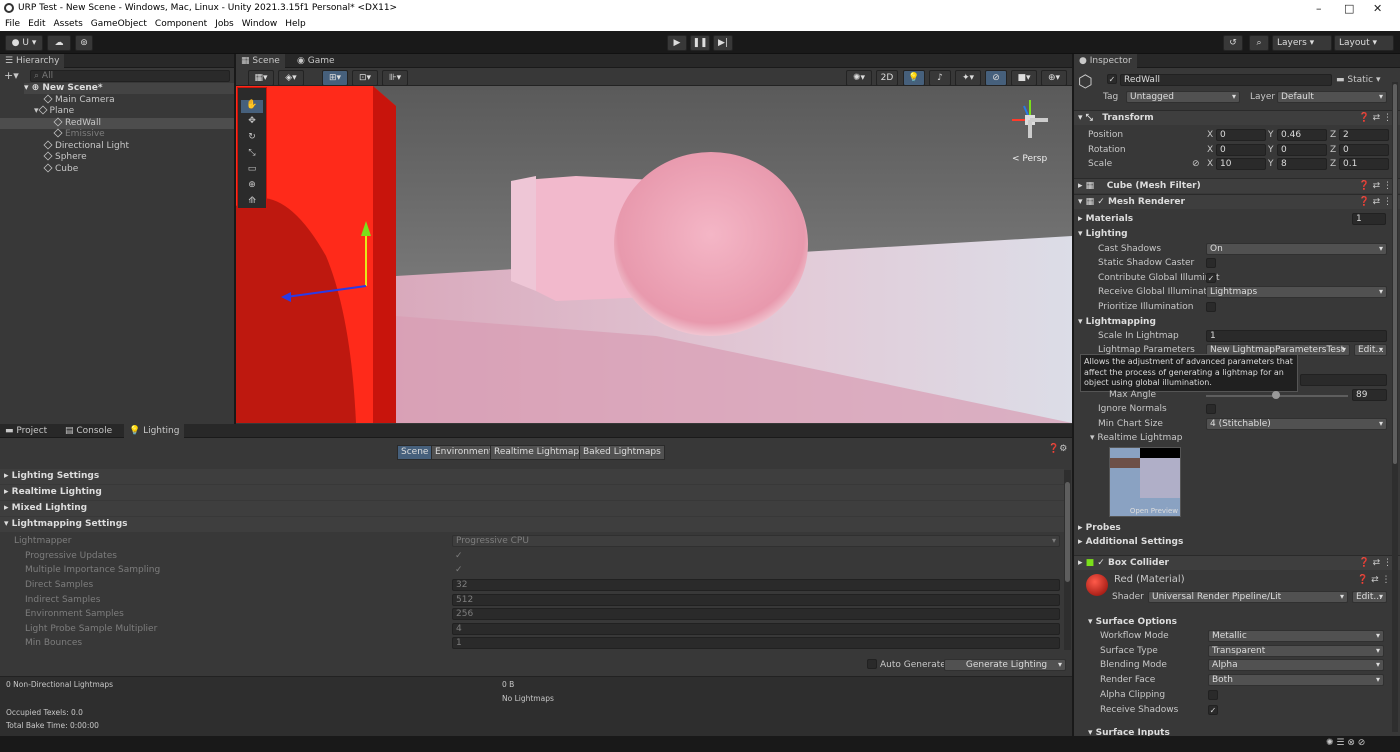 The width and height of the screenshot is (1400, 752). What do you see at coordinates (24, 43) in the screenshot?
I see `account-dropdown: ● U ▾` at bounding box center [24, 43].